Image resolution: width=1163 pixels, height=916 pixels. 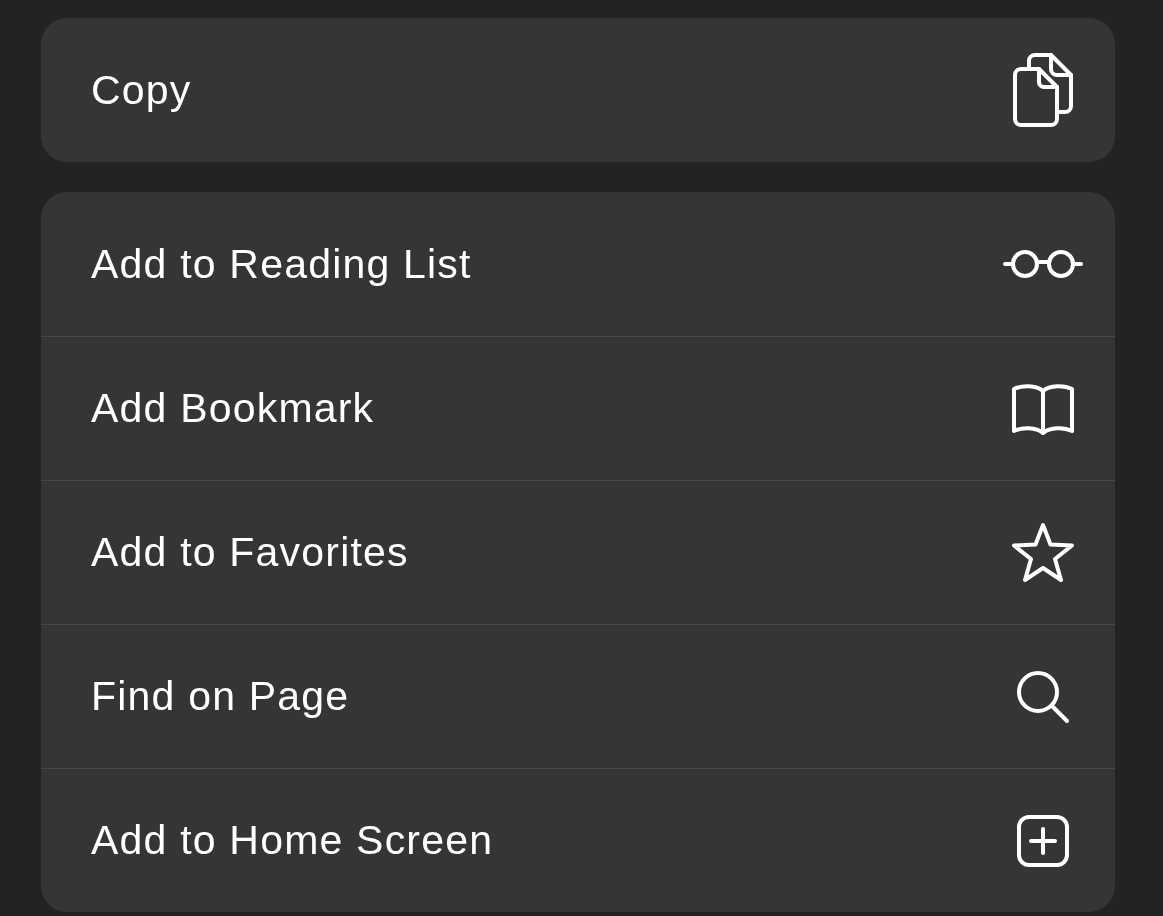 What do you see at coordinates (1043, 408) in the screenshot?
I see `book-icon` at bounding box center [1043, 408].